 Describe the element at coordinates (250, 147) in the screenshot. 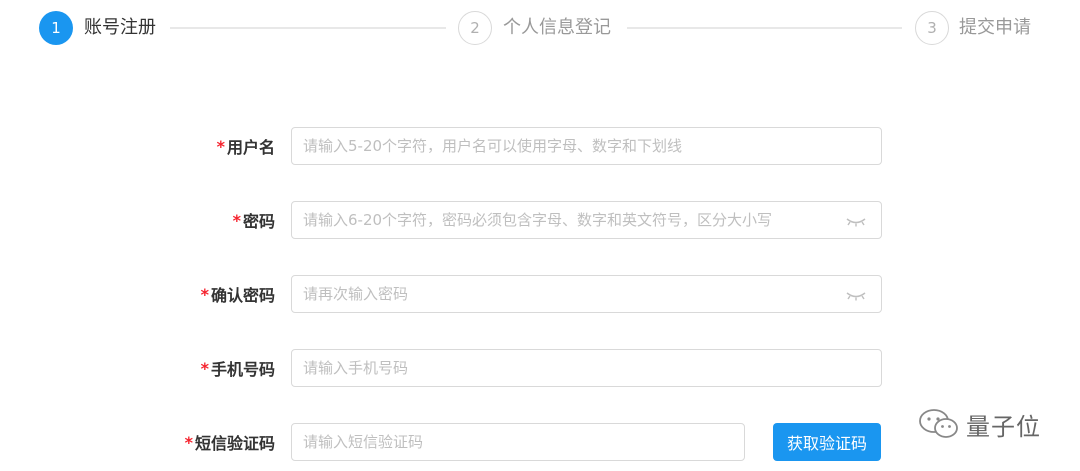

I see `username-label-text: 用户名` at that location.